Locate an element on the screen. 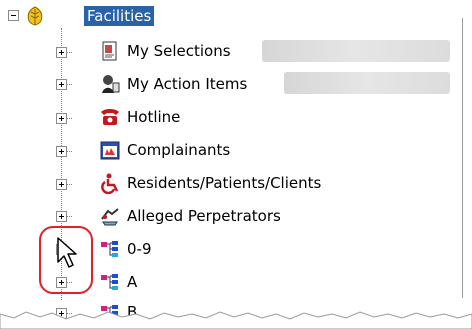  perpetrator-icon is located at coordinates (110, 217).